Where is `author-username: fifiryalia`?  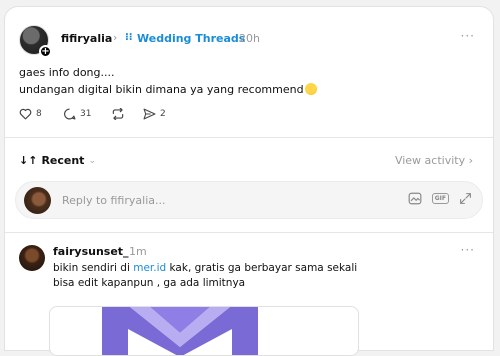 author-username: fifiryalia is located at coordinates (86, 38).